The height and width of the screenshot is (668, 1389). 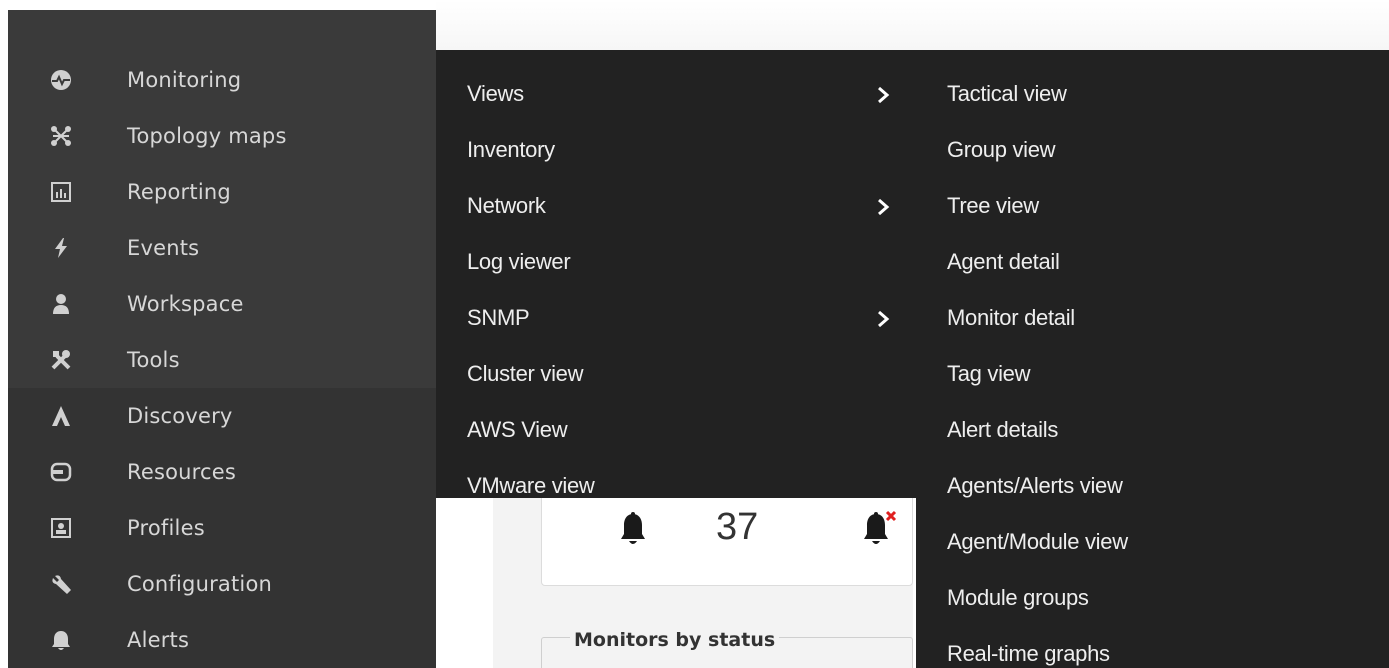 What do you see at coordinates (163, 248) in the screenshot?
I see `sidebar-item-label: Events` at bounding box center [163, 248].